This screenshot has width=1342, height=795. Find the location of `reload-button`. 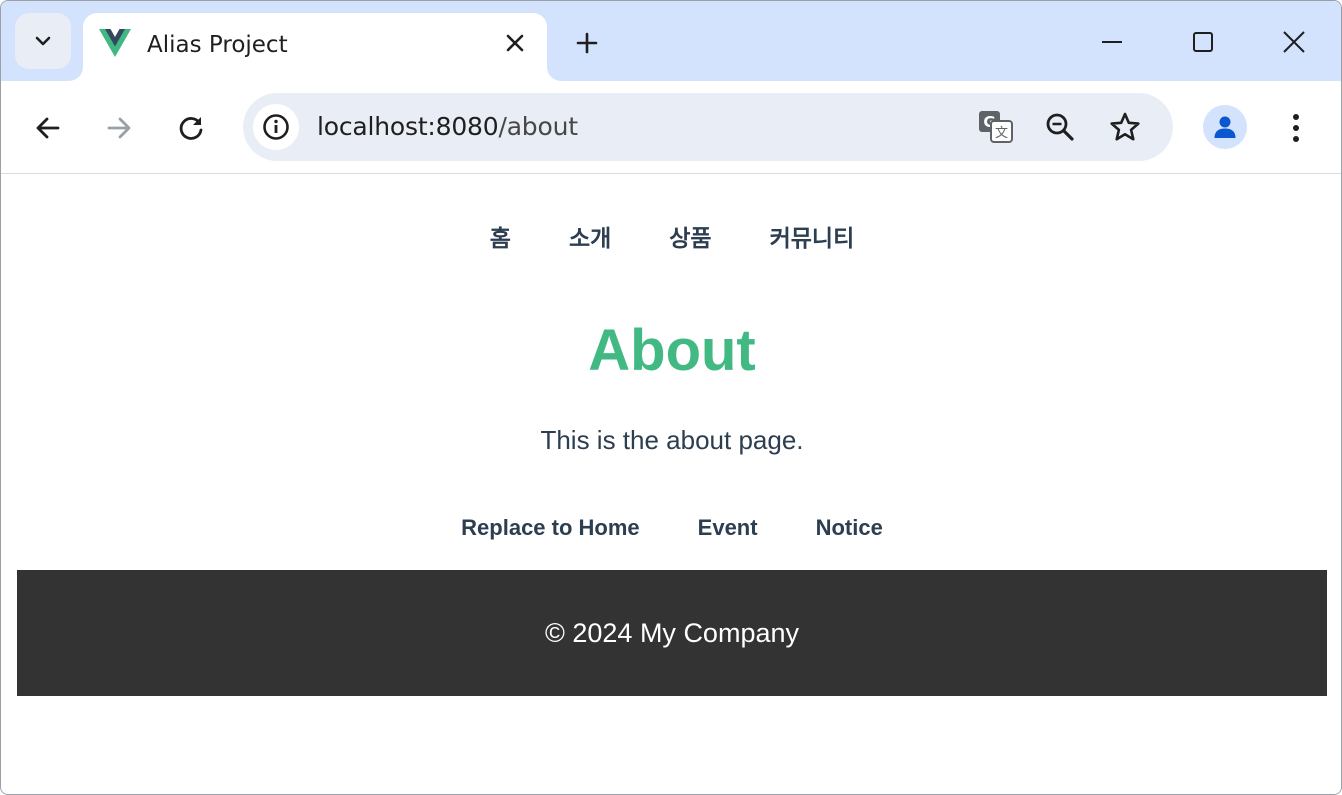

reload-button is located at coordinates (191, 128).